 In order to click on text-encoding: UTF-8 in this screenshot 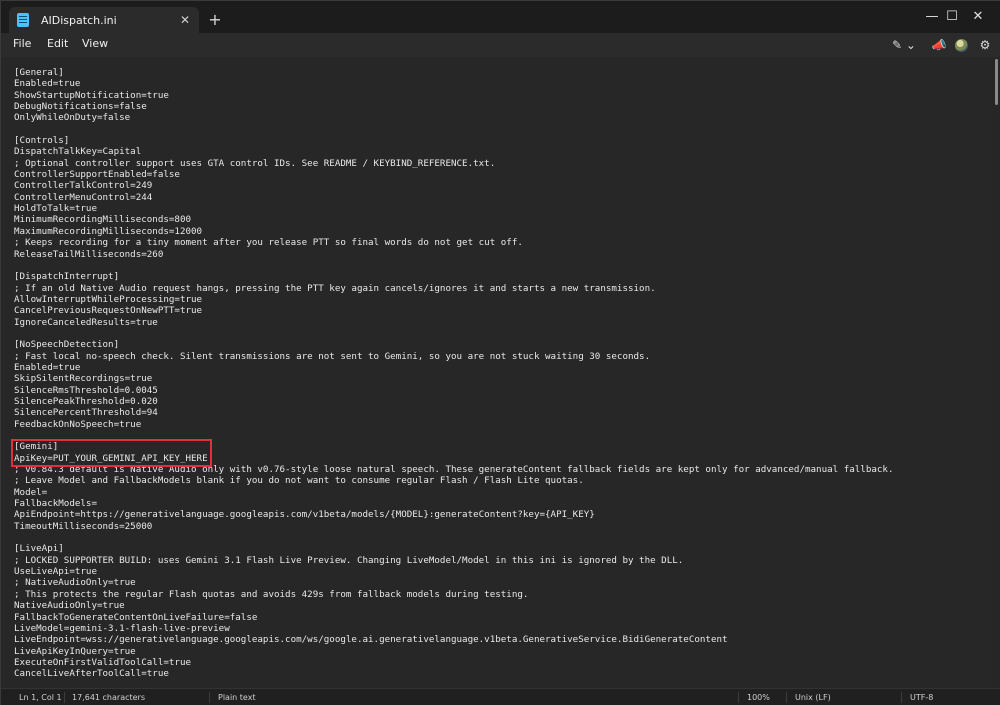, I will do `click(921, 697)`.